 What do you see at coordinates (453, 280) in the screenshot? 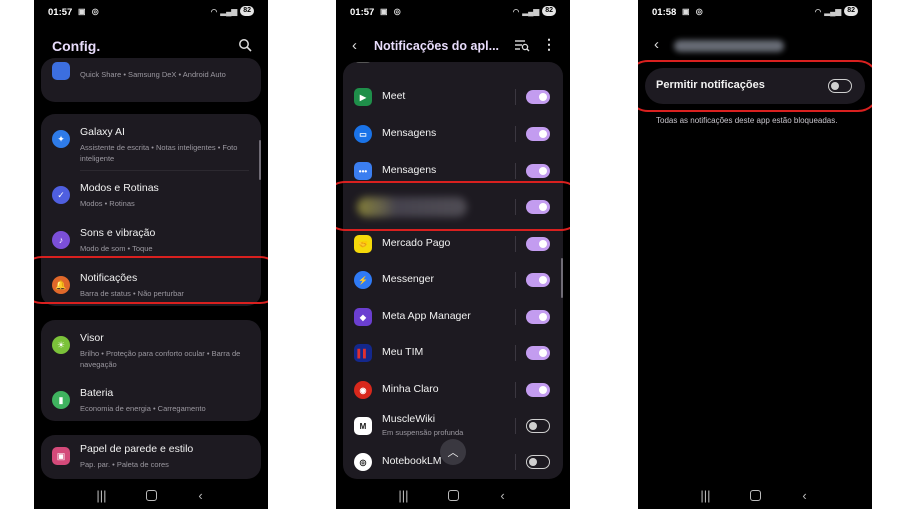
I see `app-row-messenger: ⚡ Messenger` at bounding box center [453, 280].